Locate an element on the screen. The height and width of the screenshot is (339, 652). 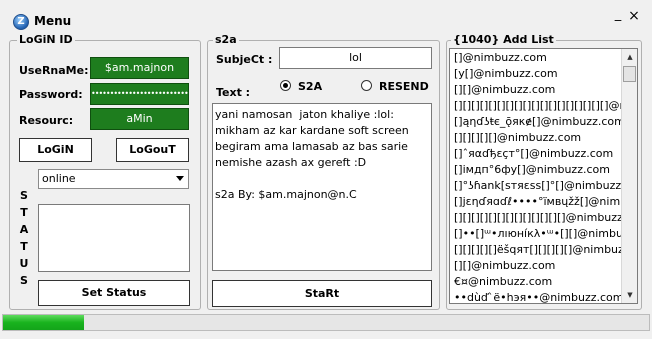
status-select: online is located at coordinates (113, 179).